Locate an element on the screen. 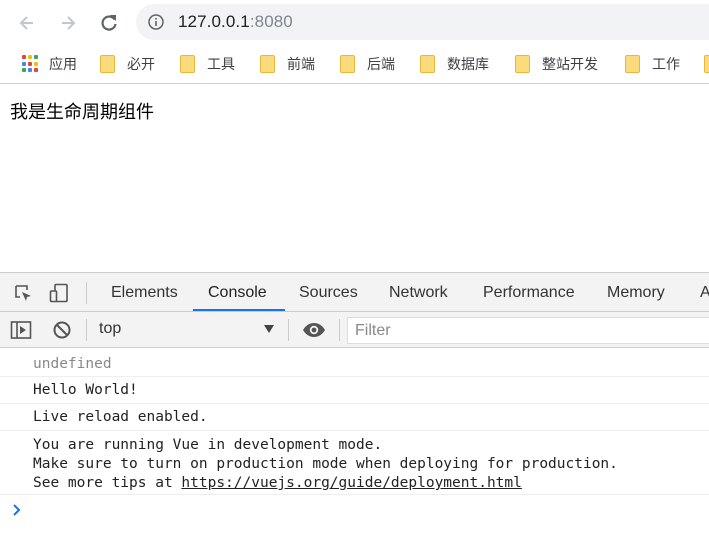 This screenshot has width=709, height=548. bookmark-folder is located at coordinates (706, 64).